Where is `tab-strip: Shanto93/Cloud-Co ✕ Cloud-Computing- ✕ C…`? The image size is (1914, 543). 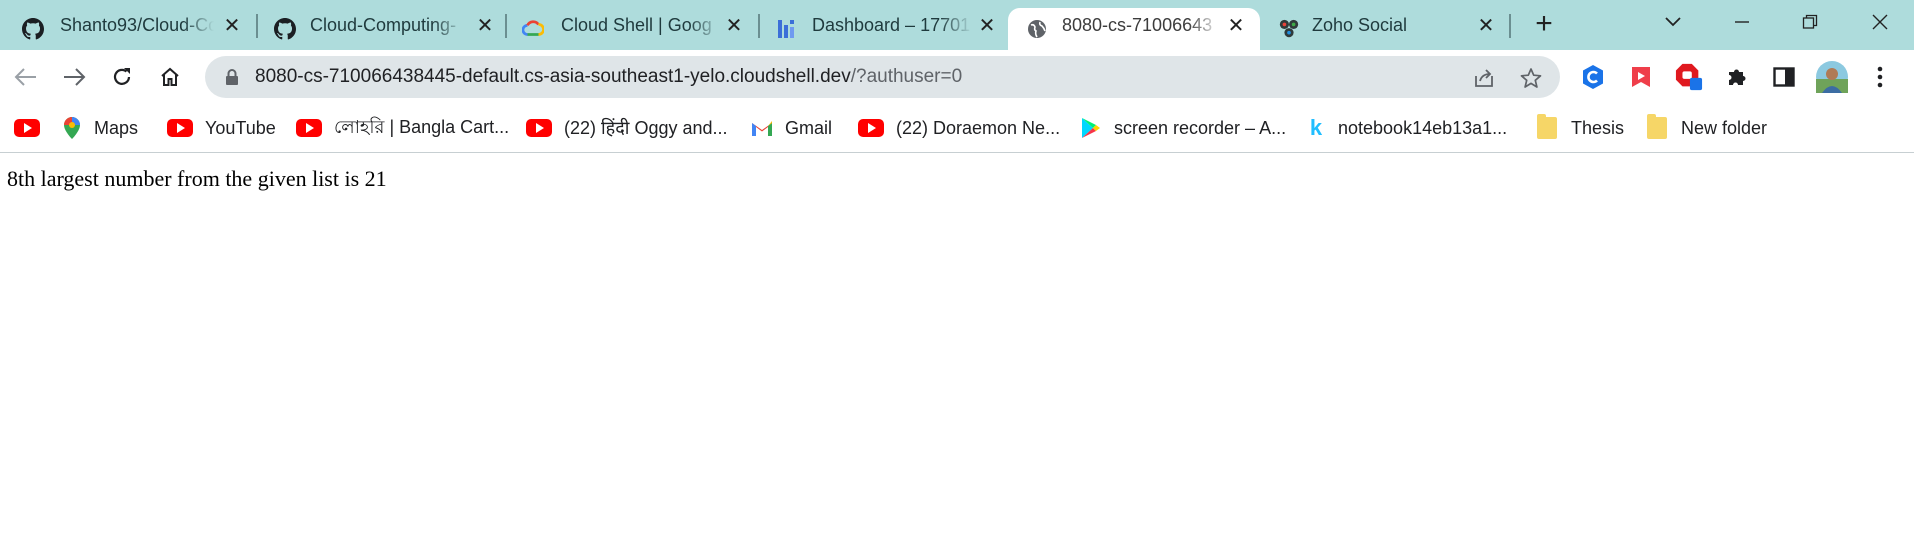 tab-strip: Shanto93/Cloud-Co ✕ Cloud-Computing- ✕ C… is located at coordinates (957, 25).